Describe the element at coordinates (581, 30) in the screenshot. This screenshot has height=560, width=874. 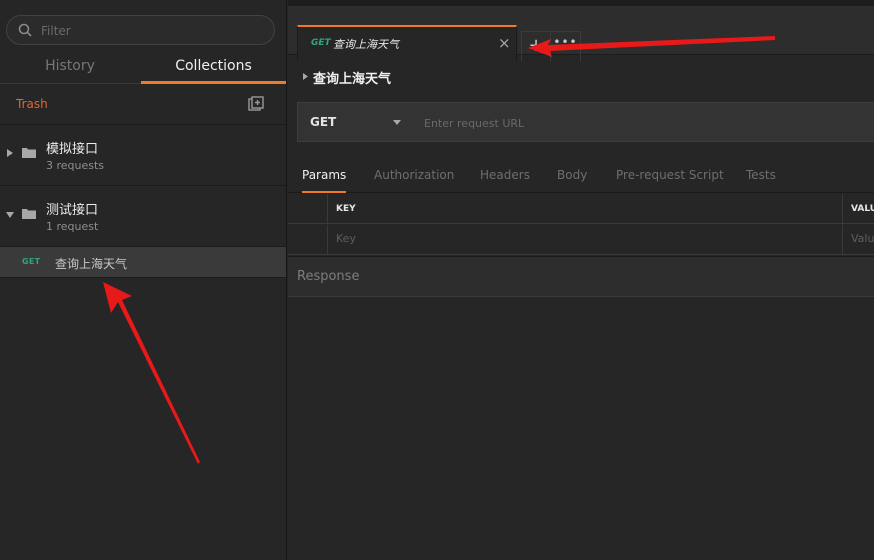
I see `tab-bar: GET 查询上海天气 × + •••` at that location.